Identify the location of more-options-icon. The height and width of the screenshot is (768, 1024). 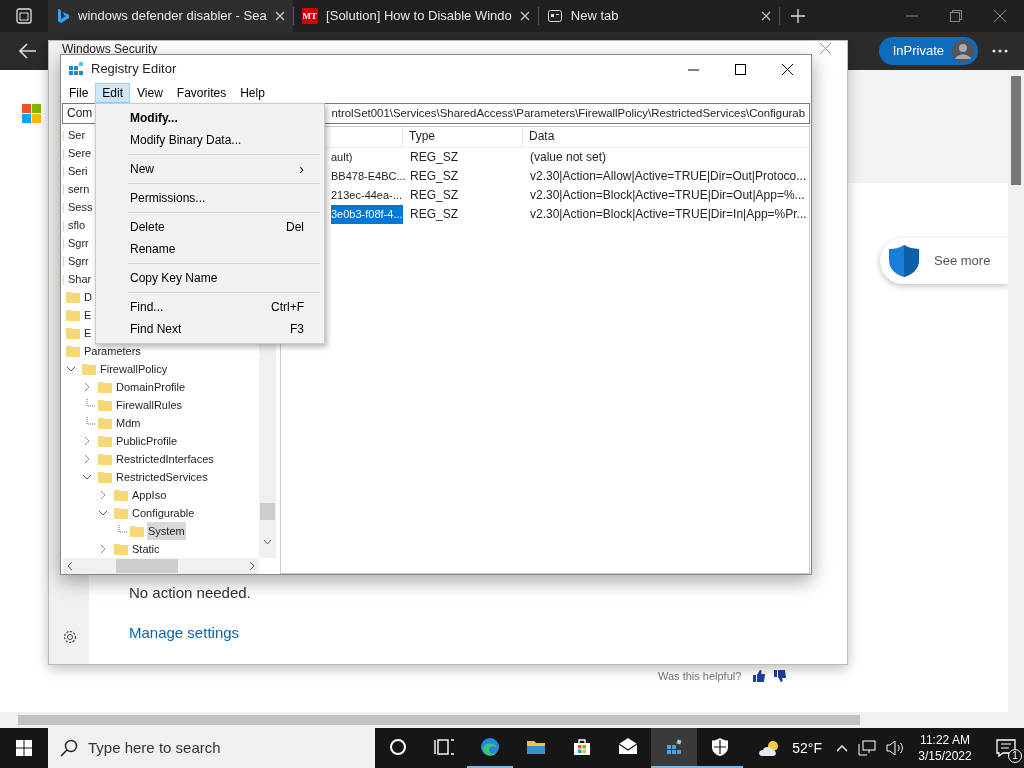
(1000, 51).